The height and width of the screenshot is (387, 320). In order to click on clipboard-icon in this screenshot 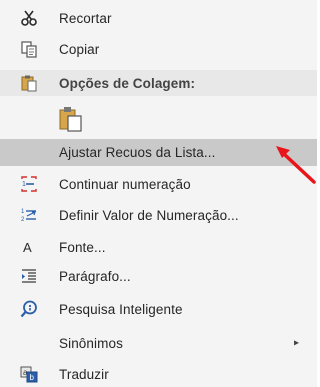, I will do `click(29, 83)`.